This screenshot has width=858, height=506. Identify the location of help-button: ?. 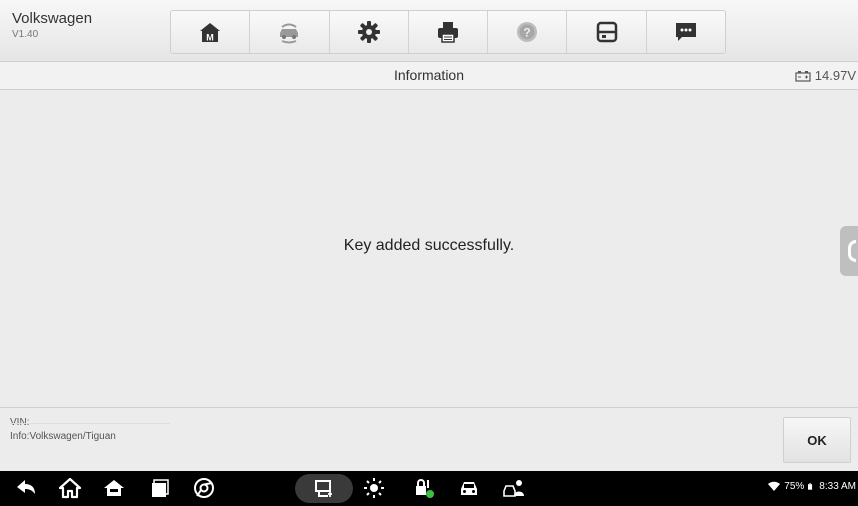
(528, 32).